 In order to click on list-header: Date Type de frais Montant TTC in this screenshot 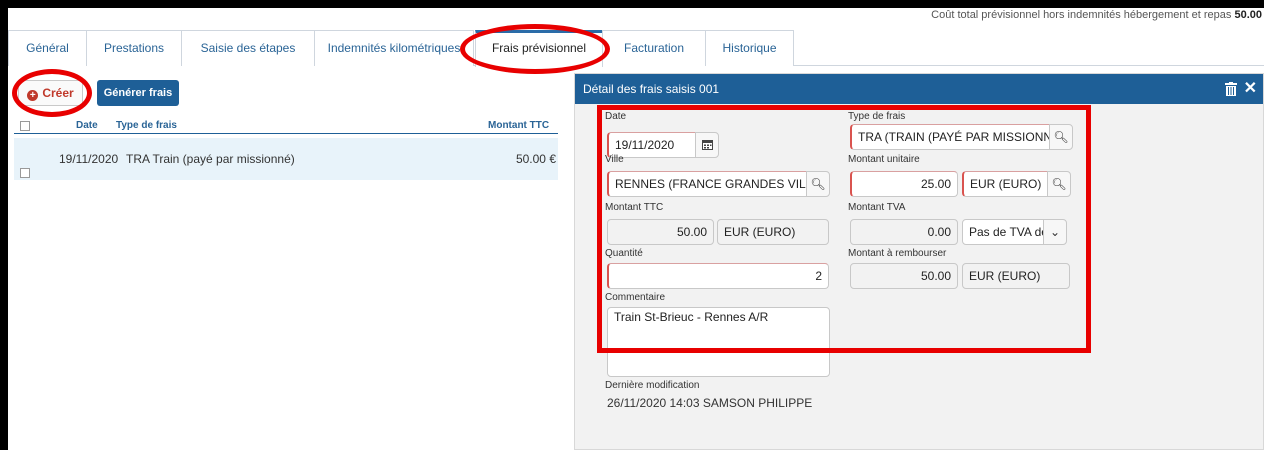, I will do `click(286, 126)`.